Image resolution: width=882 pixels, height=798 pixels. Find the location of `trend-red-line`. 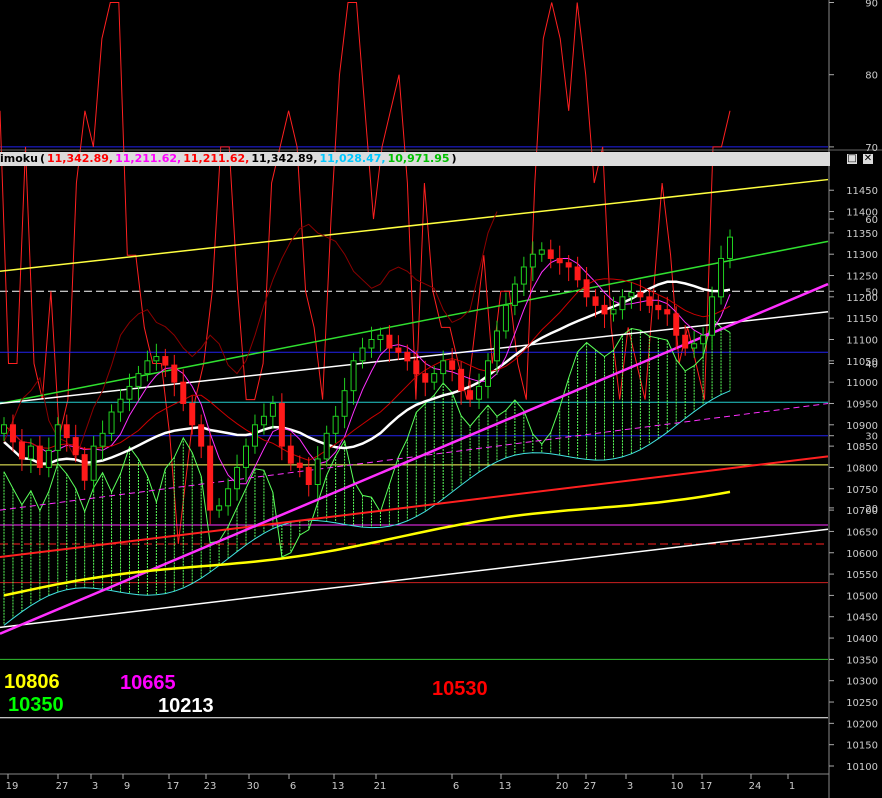

trend-red-line is located at coordinates (414, 507).